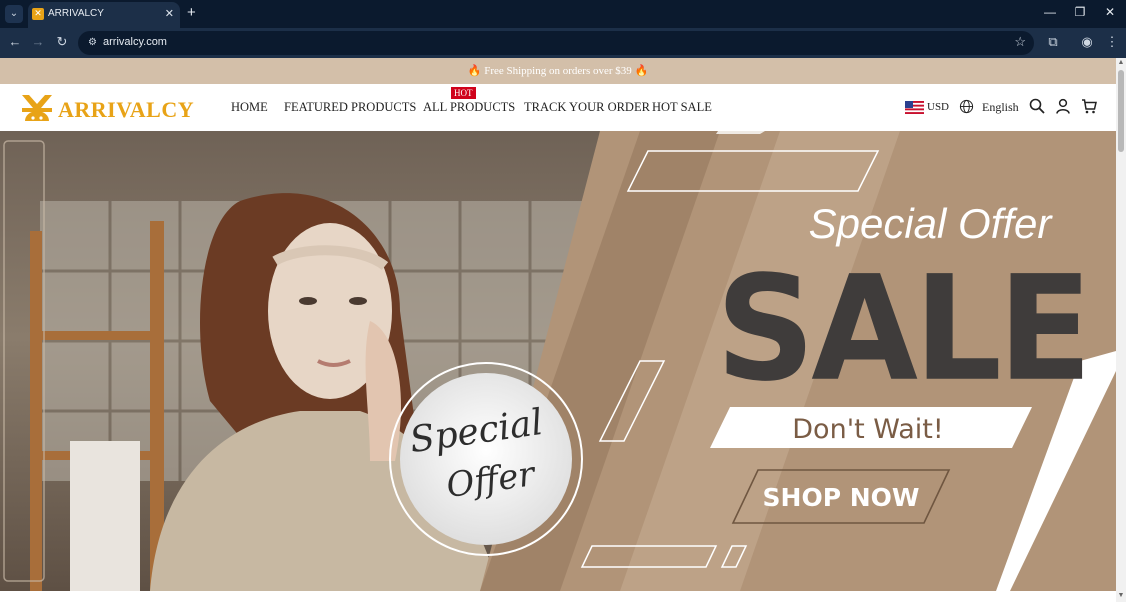 This screenshot has width=1126, height=602. Describe the element at coordinates (350, 107) in the screenshot. I see `nav-featured-products: FEATURED PRODUCTS` at that location.